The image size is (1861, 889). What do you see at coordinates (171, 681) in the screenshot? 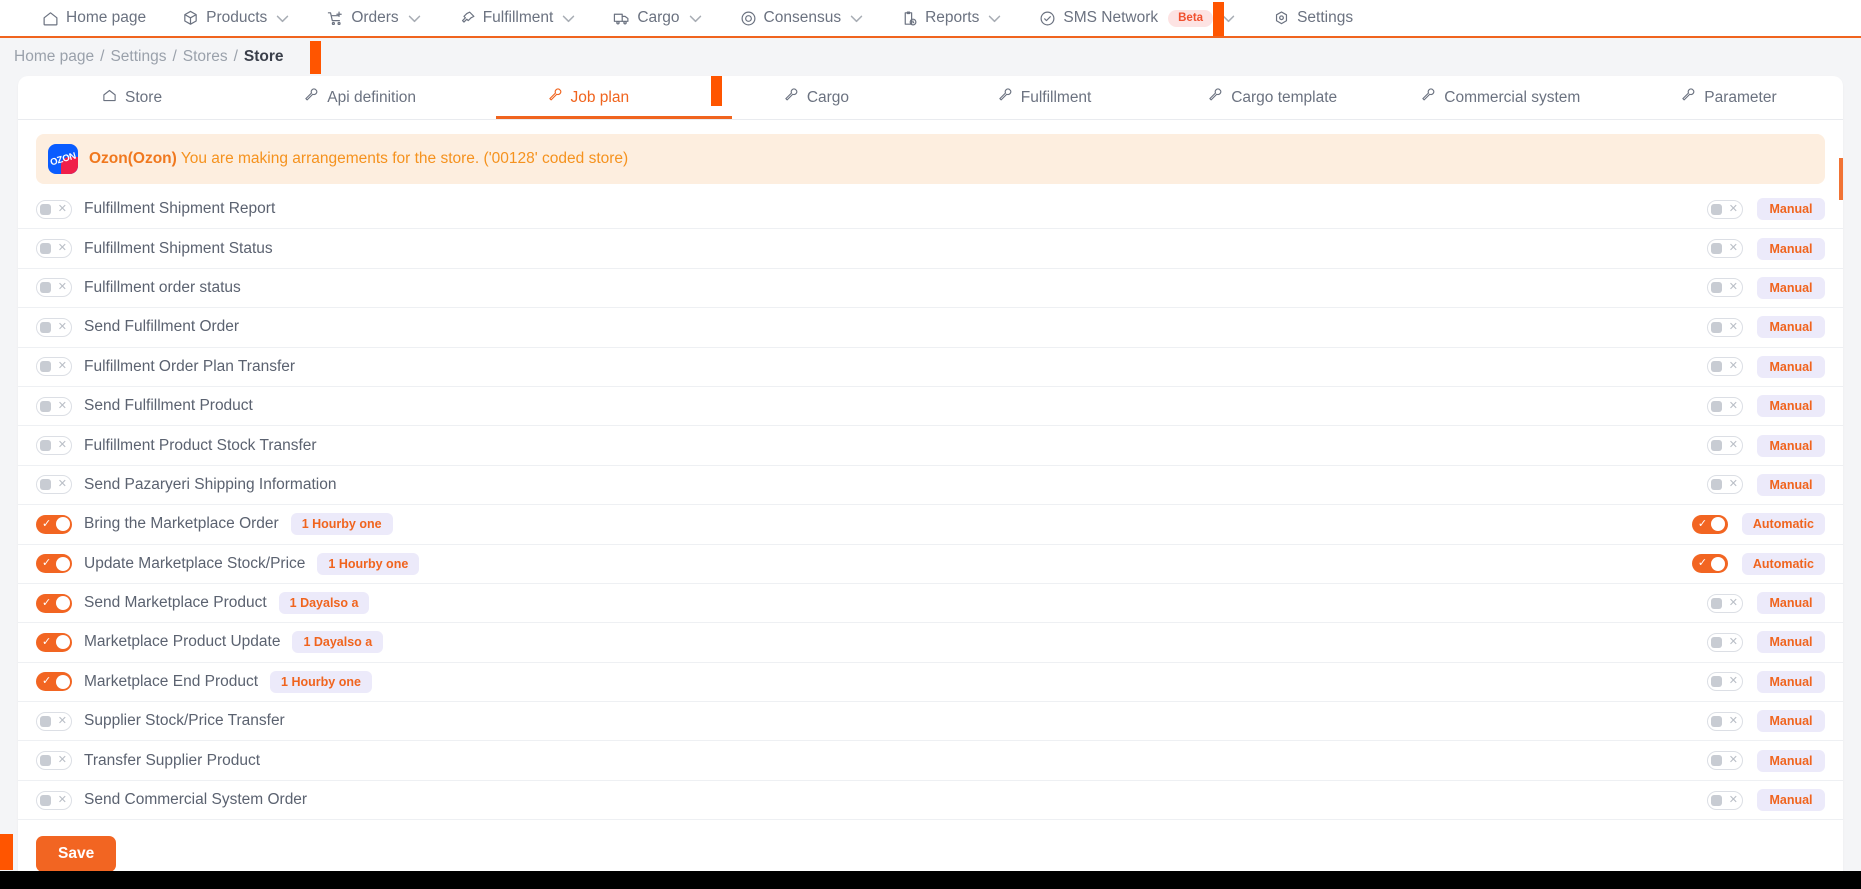
I see `job-name: Marketplace End Product` at bounding box center [171, 681].